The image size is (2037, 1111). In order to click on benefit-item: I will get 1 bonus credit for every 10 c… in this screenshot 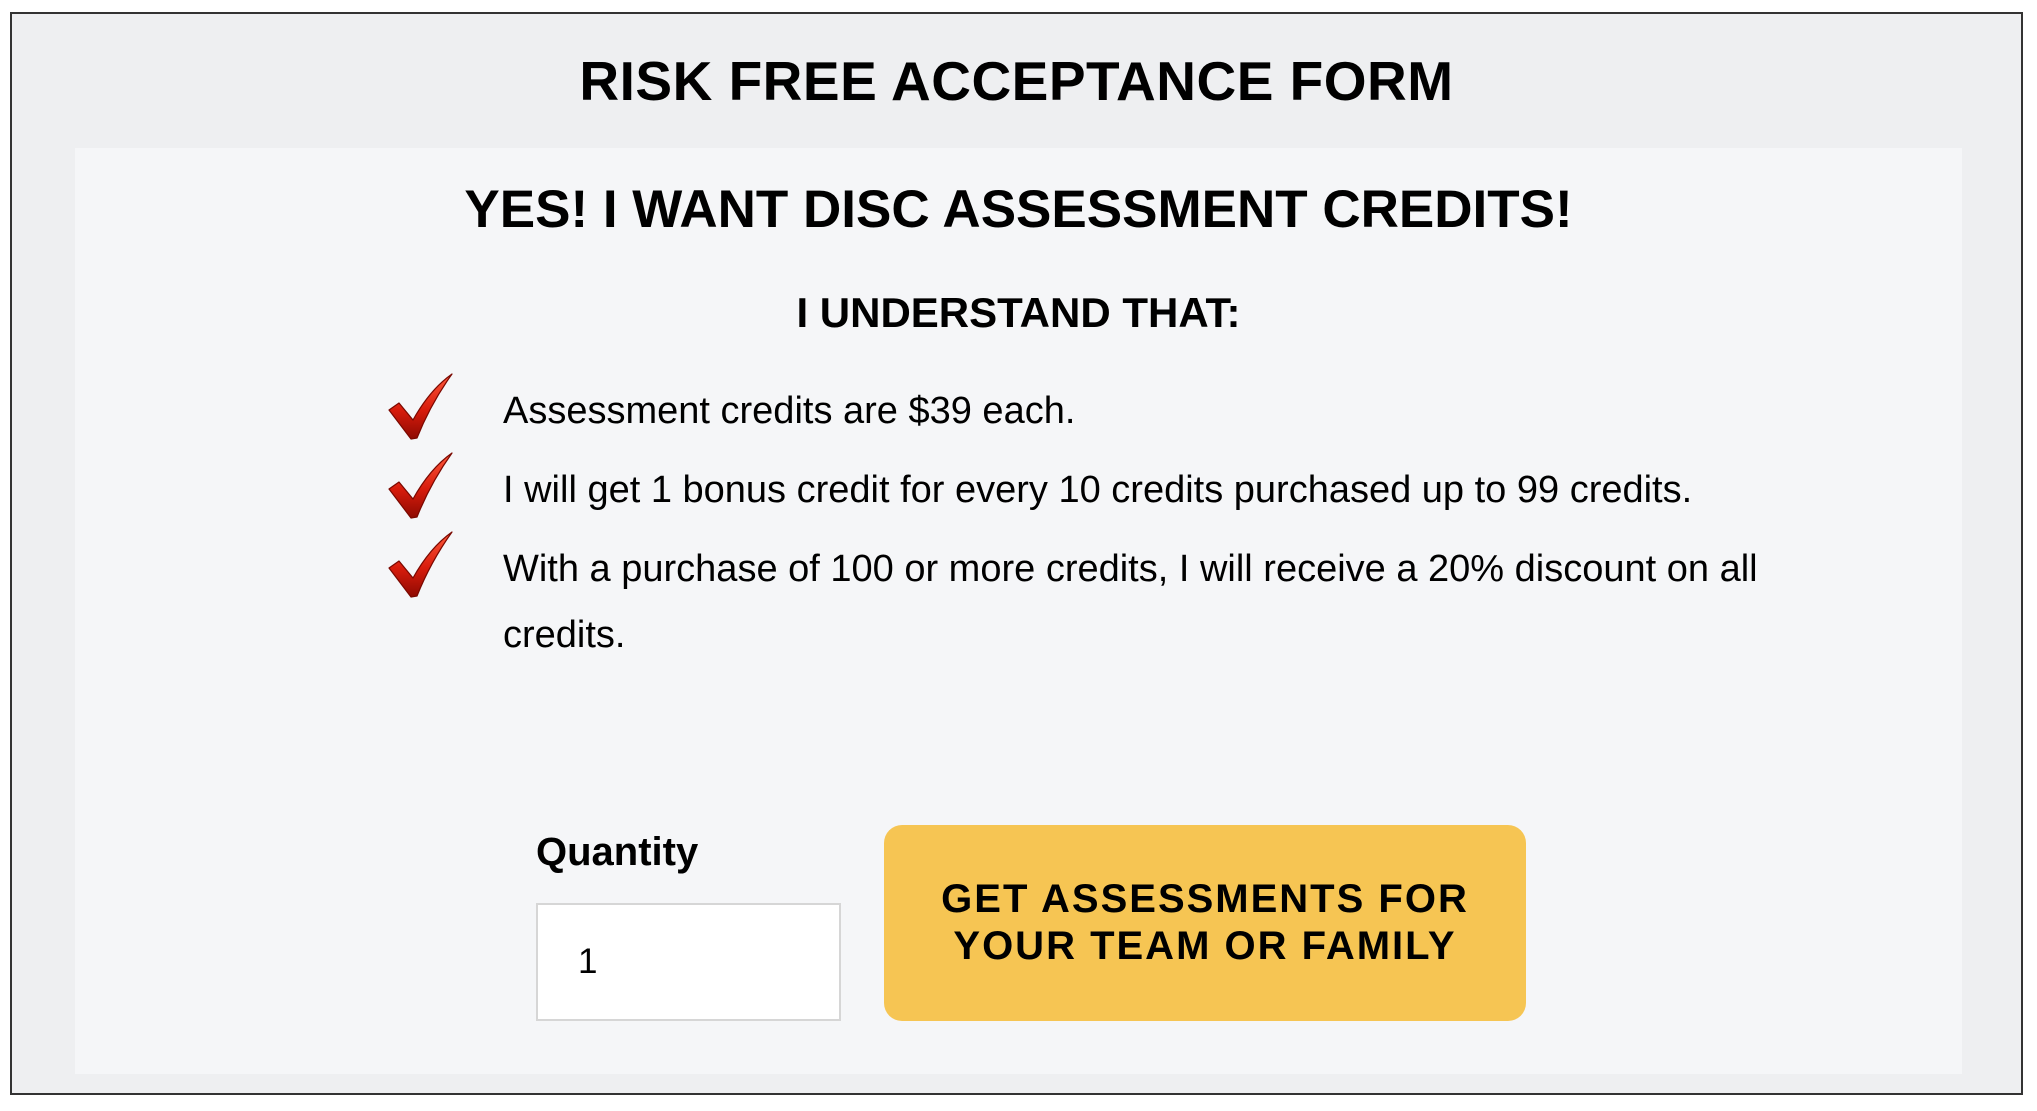, I will do `click(1120, 487)`.